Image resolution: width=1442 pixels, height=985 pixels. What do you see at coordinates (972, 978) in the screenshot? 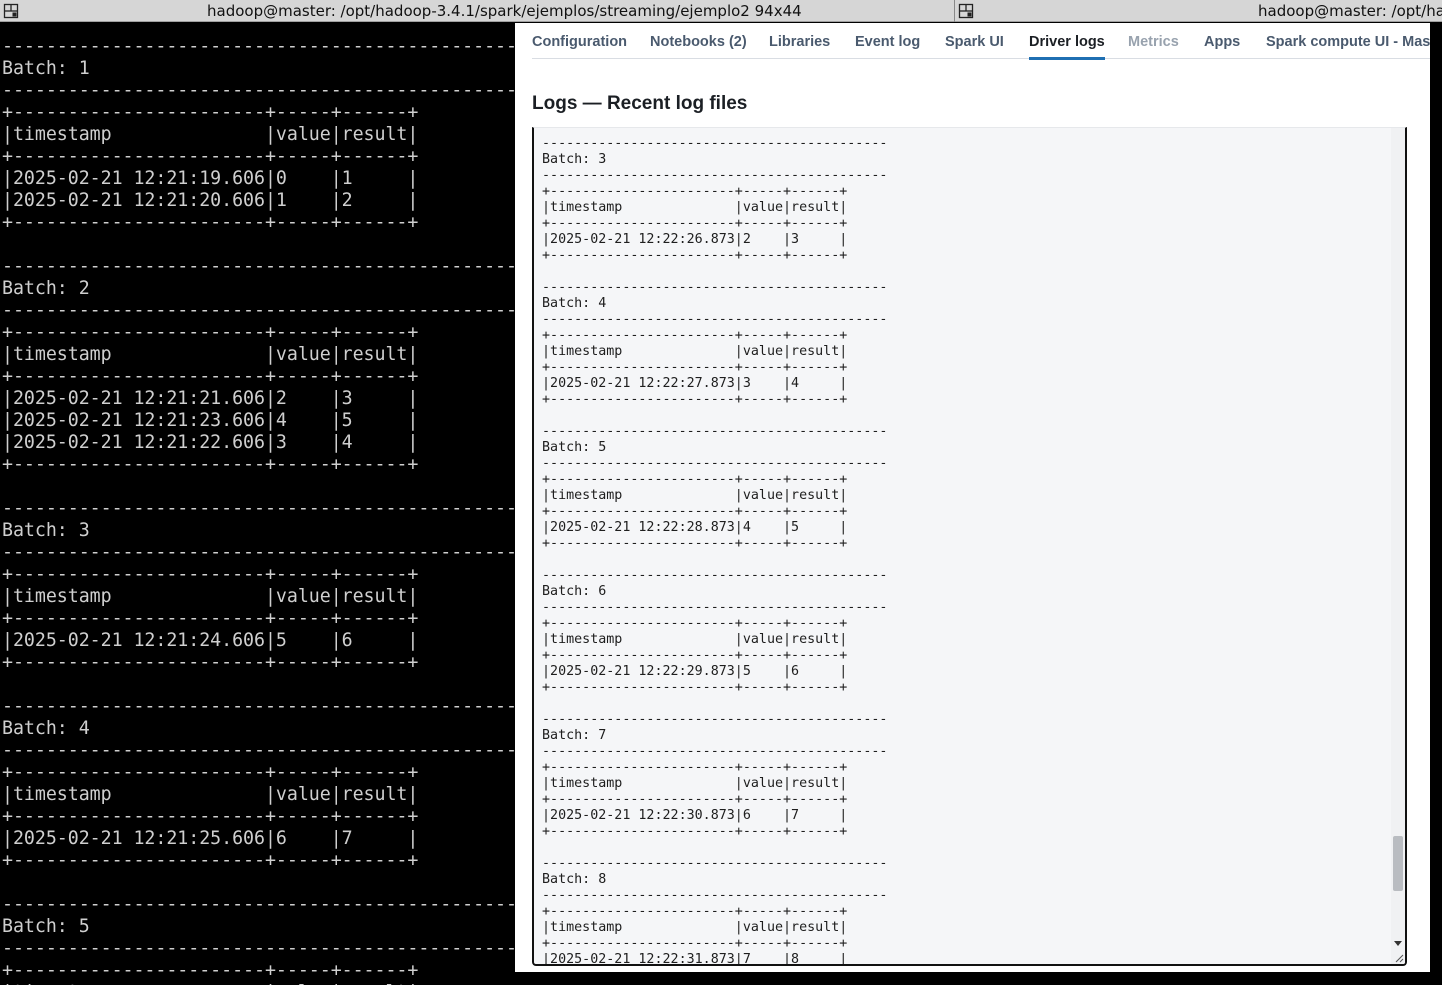
I see `terminal-background-strip` at bounding box center [972, 978].